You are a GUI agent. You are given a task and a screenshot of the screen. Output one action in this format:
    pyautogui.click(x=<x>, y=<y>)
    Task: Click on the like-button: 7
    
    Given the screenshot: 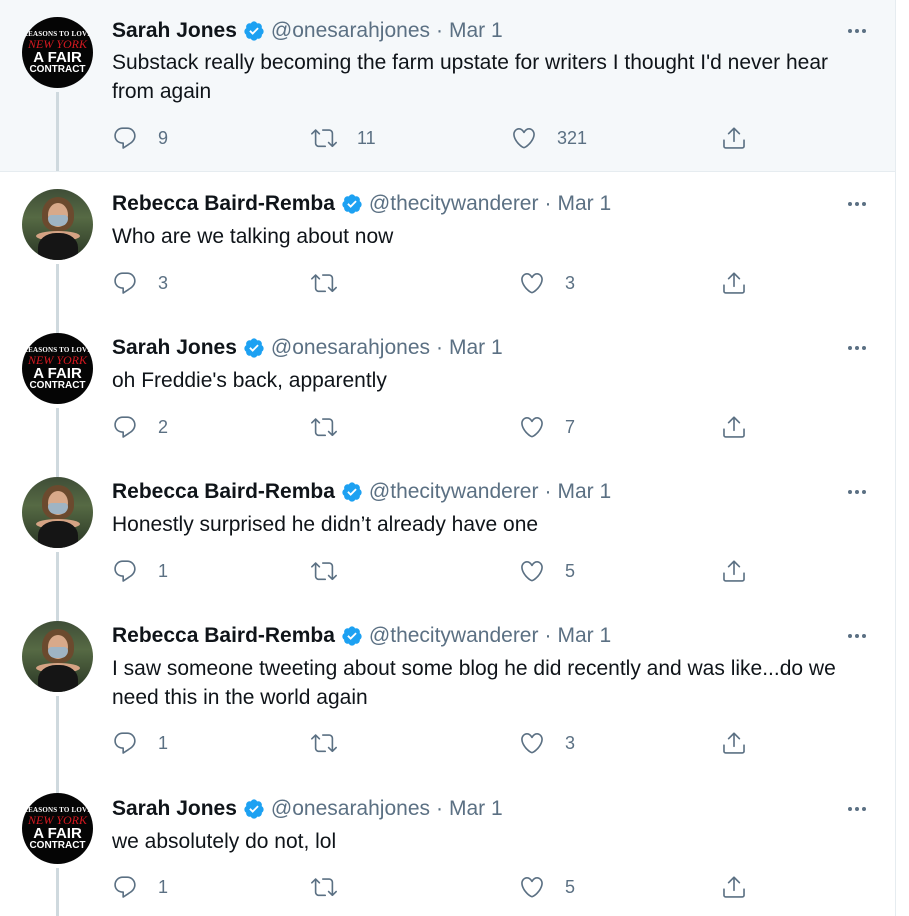 What is the action you would take?
    pyautogui.click(x=547, y=427)
    